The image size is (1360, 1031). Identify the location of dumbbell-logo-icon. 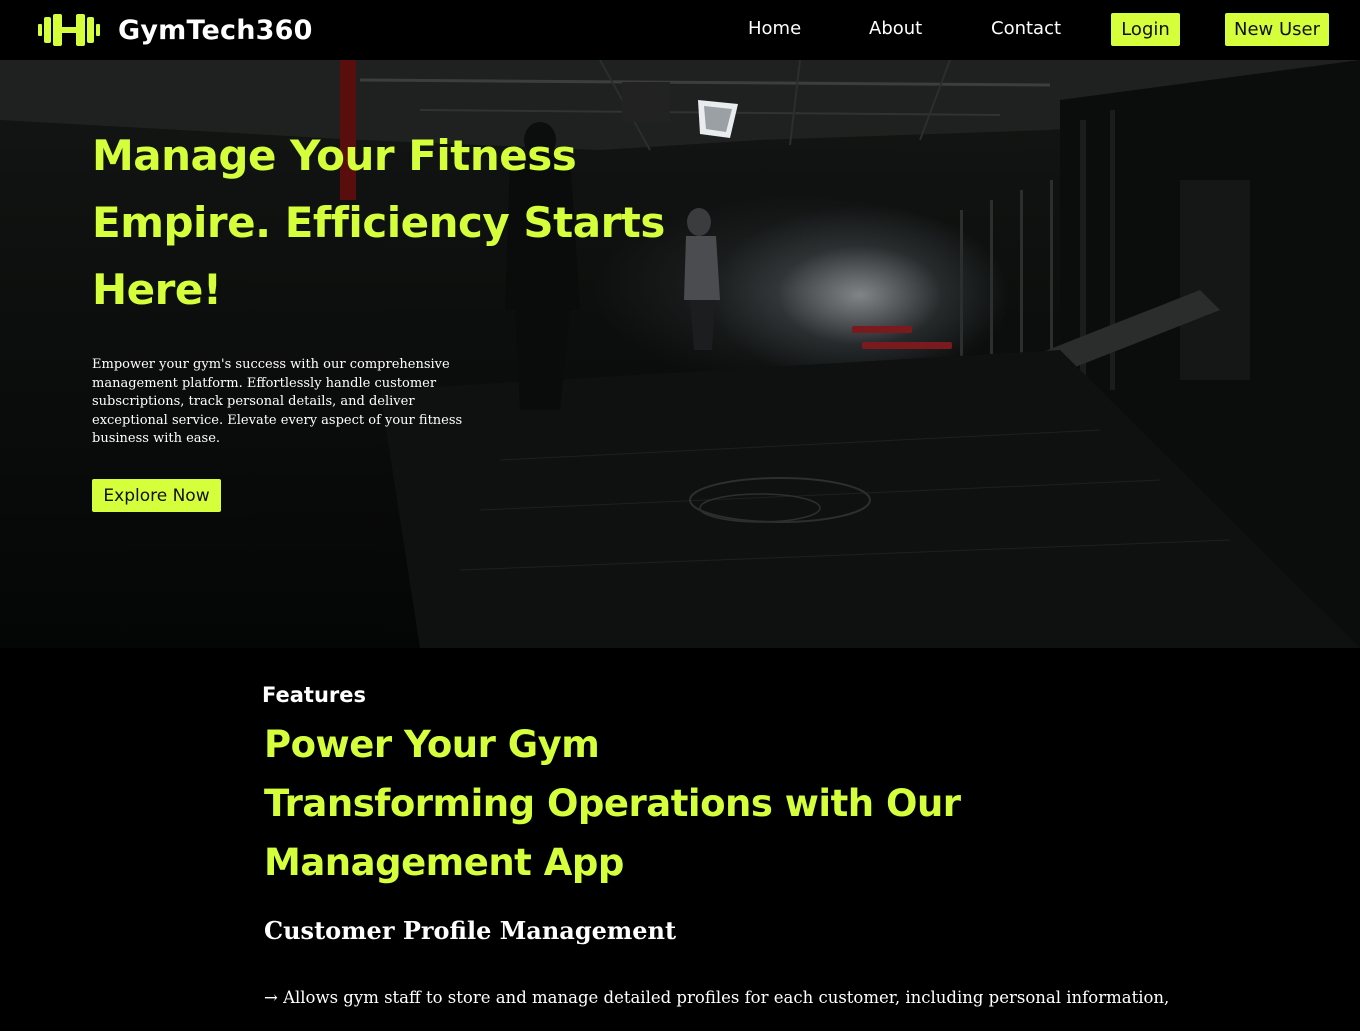
(69, 30).